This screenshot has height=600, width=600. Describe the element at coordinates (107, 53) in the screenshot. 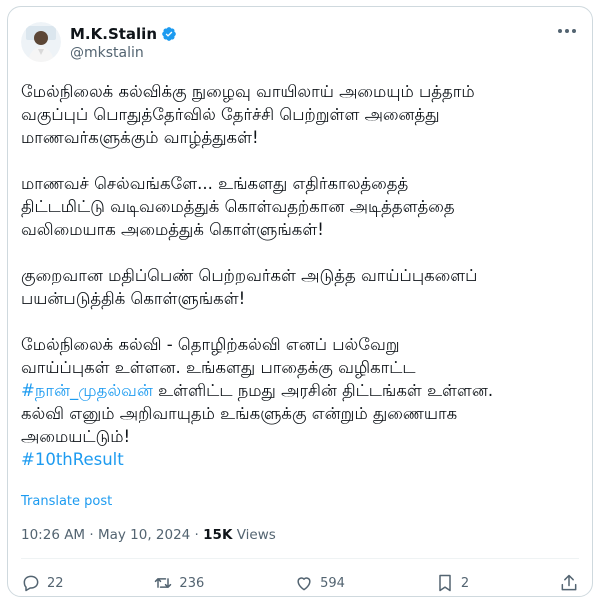

I see `author-handle: @mkstalin` at that location.